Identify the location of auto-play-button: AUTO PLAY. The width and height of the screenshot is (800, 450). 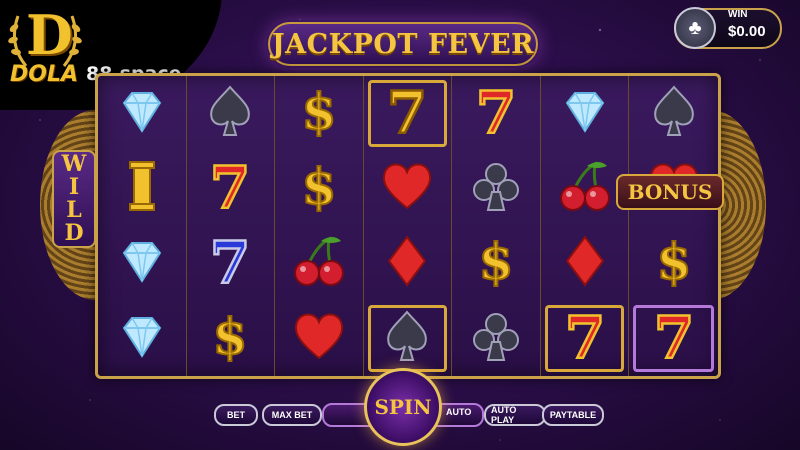
(515, 415).